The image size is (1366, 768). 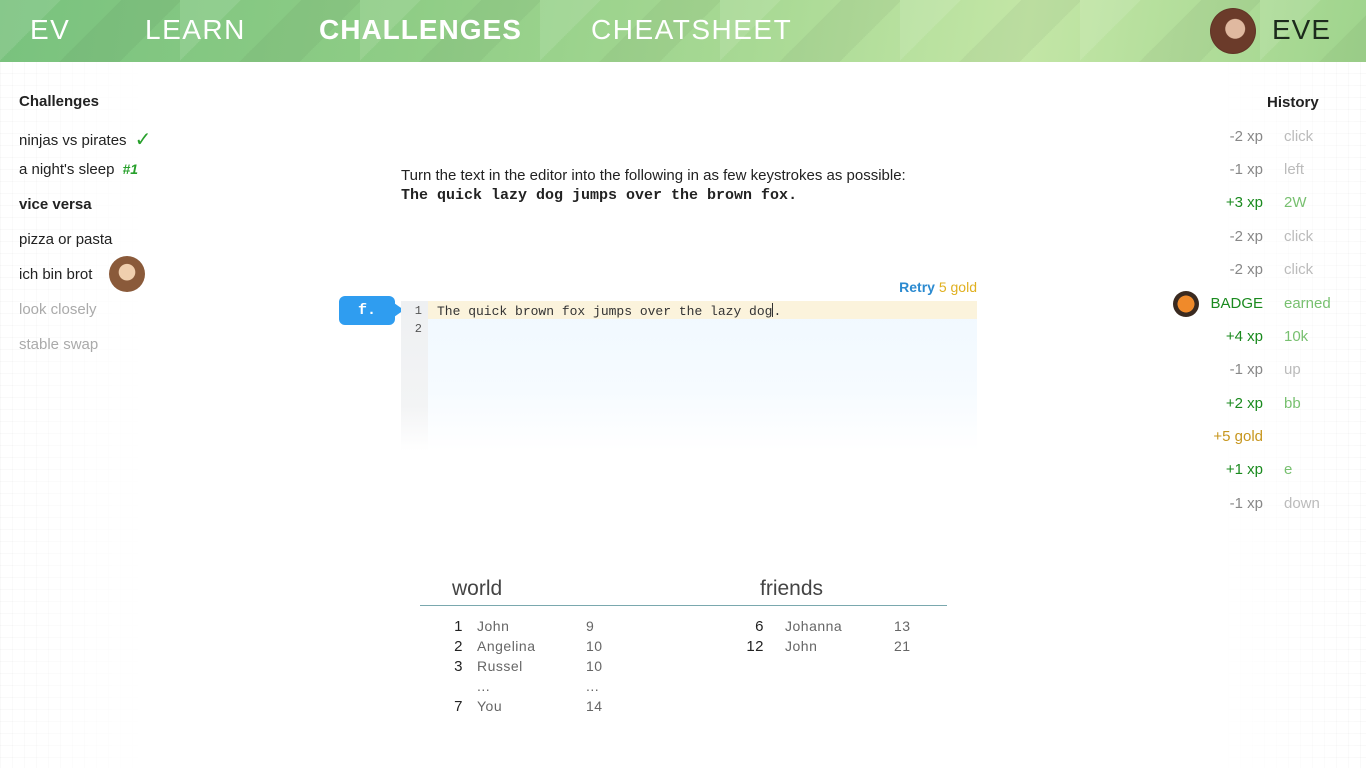 I want to click on challenge-item-locked: look closely, so click(x=58, y=309).